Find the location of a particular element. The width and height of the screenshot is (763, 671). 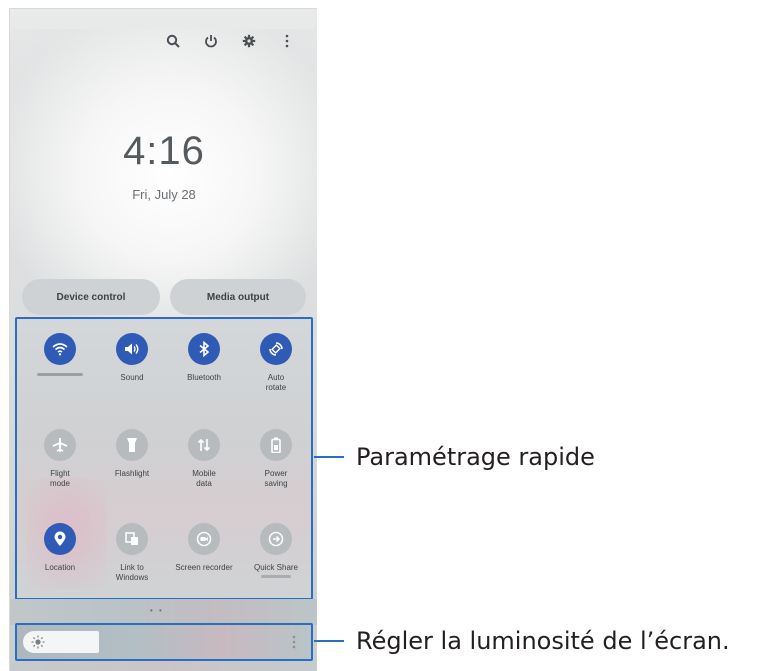

tile-screen-recorder: Screen recorder is located at coordinates (204, 548).